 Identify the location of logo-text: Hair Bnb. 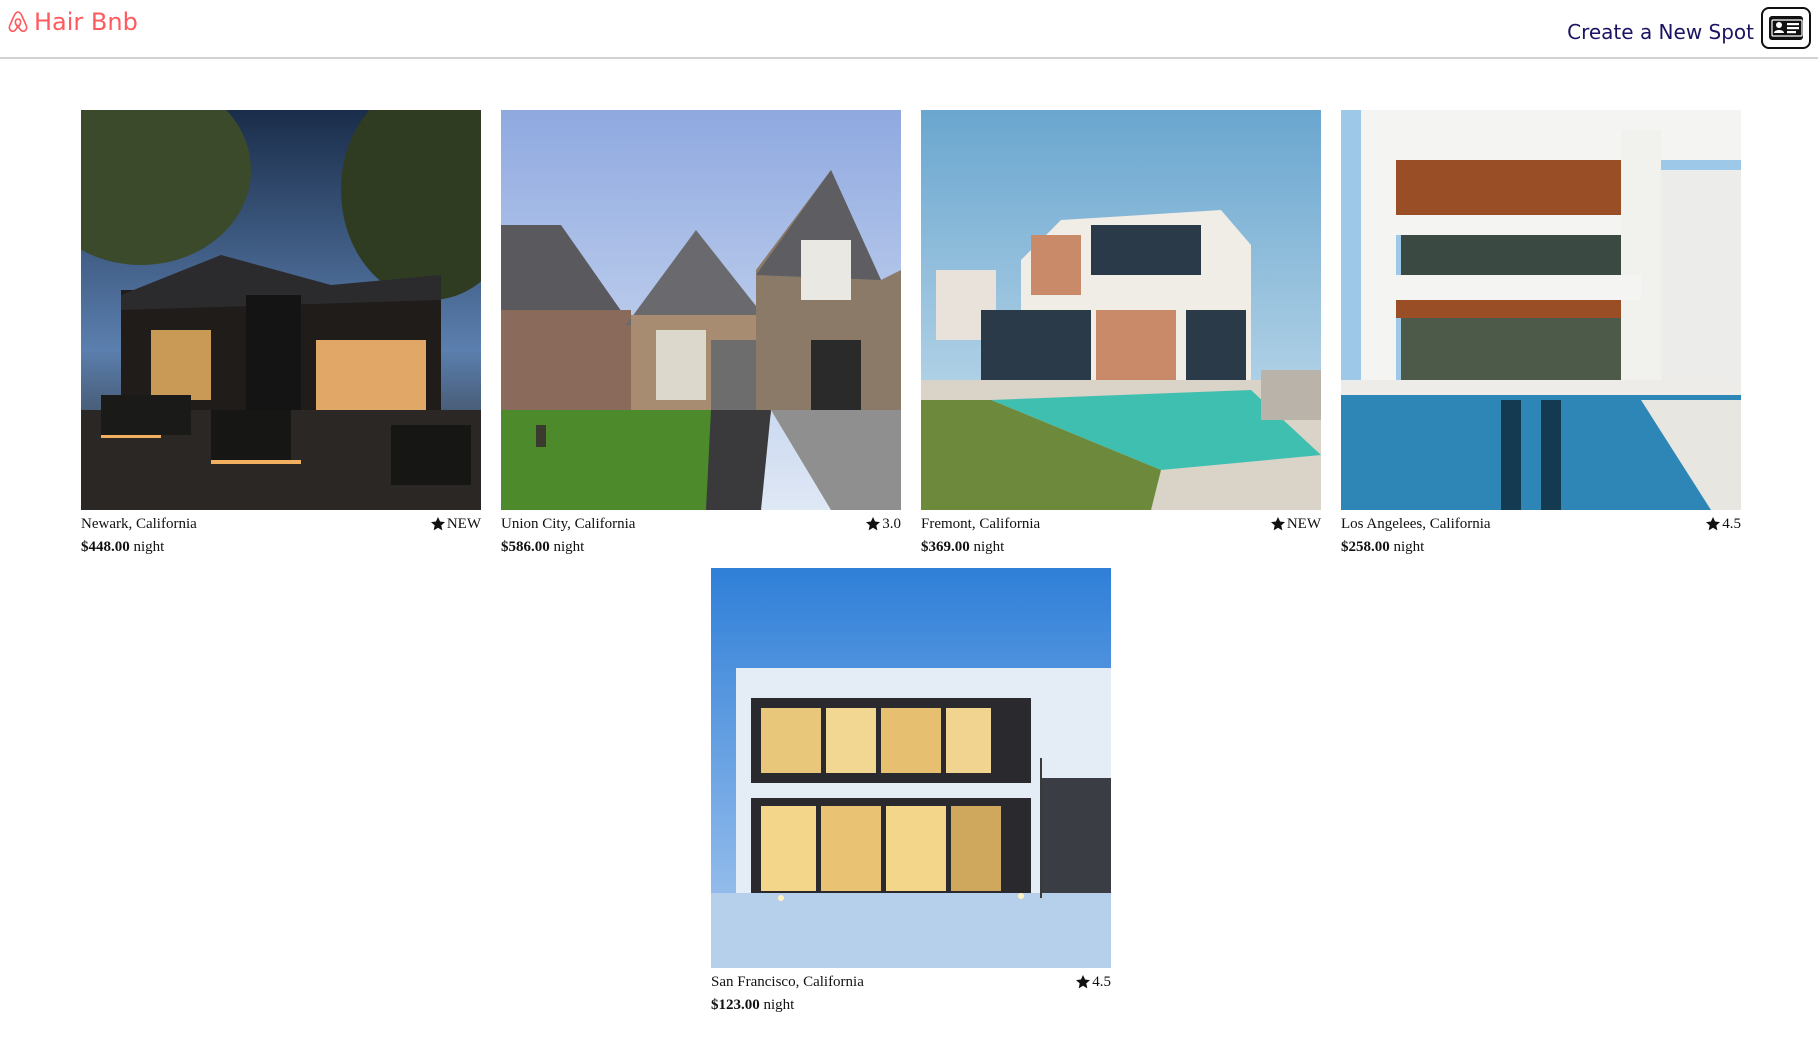
(86, 22).